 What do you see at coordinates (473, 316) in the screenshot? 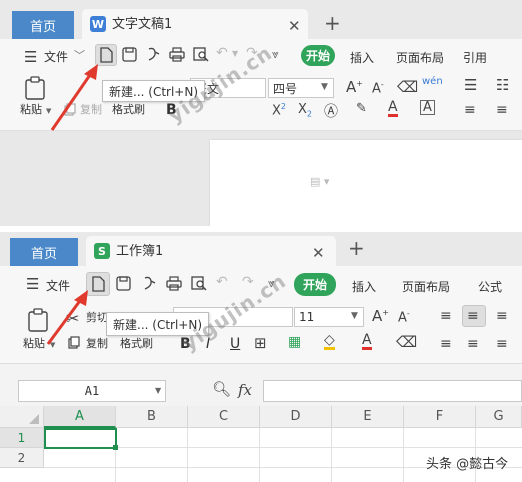
I see `align-middle-icon: ≡` at bounding box center [473, 316].